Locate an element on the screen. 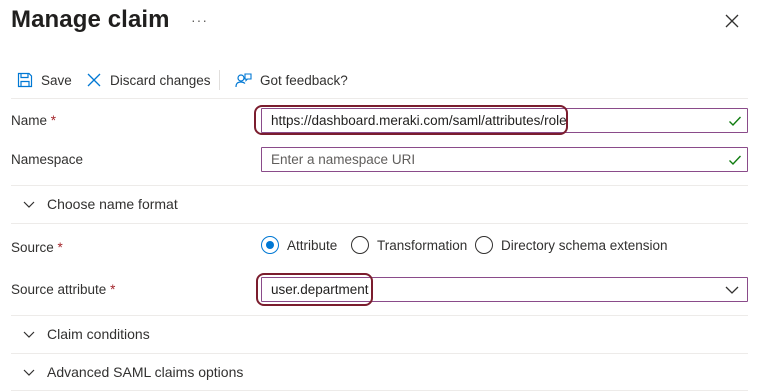  save-icon is located at coordinates (25, 80).